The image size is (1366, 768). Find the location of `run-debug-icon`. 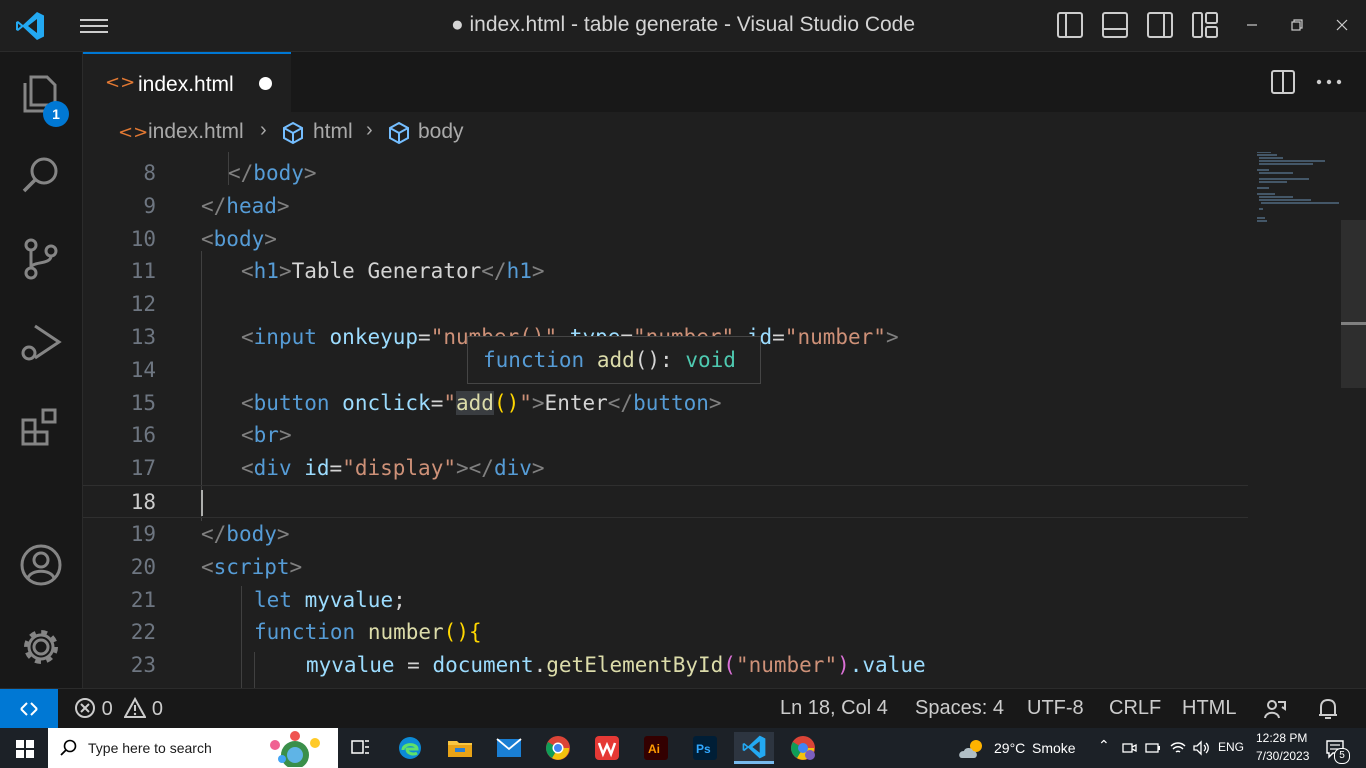

run-debug-icon is located at coordinates (41, 342).